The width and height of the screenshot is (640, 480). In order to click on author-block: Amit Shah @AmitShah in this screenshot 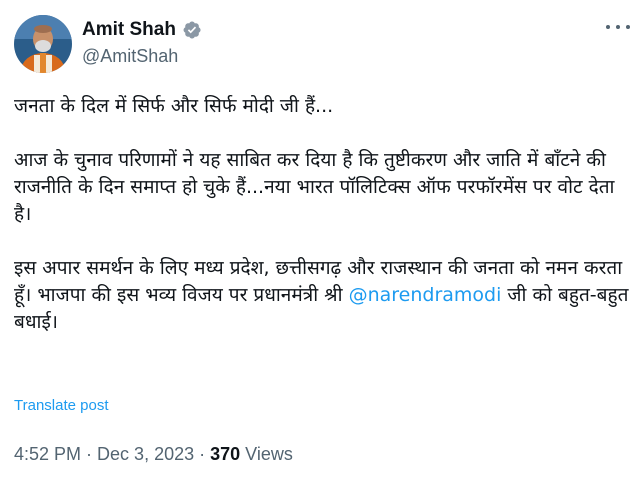, I will do `click(142, 41)`.